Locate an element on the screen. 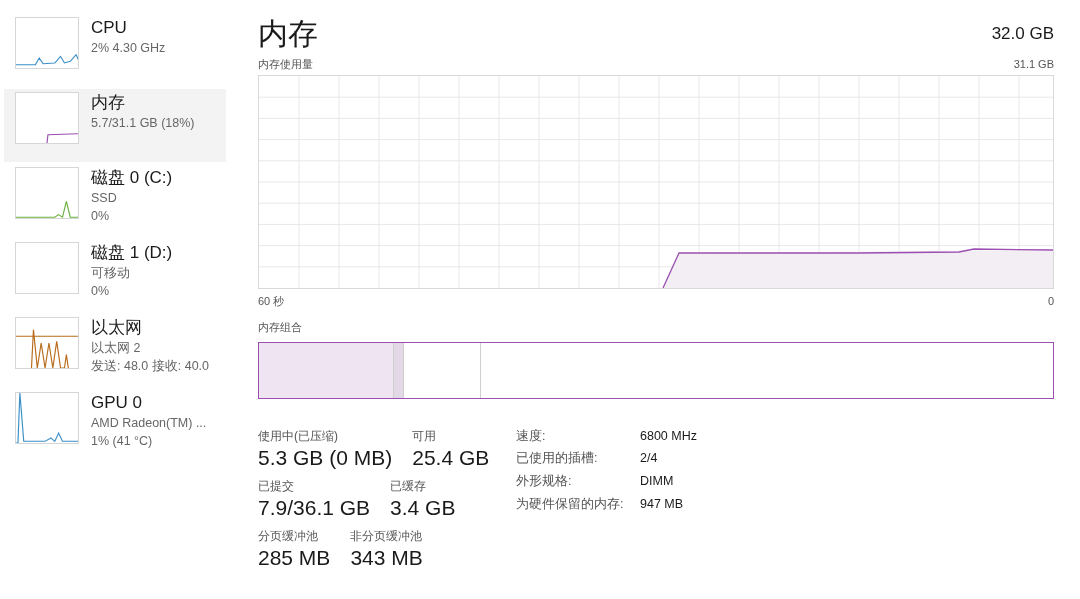 This screenshot has height=599, width=1080. stat-value: 5.3 GB (0 MB) is located at coordinates (325, 457).